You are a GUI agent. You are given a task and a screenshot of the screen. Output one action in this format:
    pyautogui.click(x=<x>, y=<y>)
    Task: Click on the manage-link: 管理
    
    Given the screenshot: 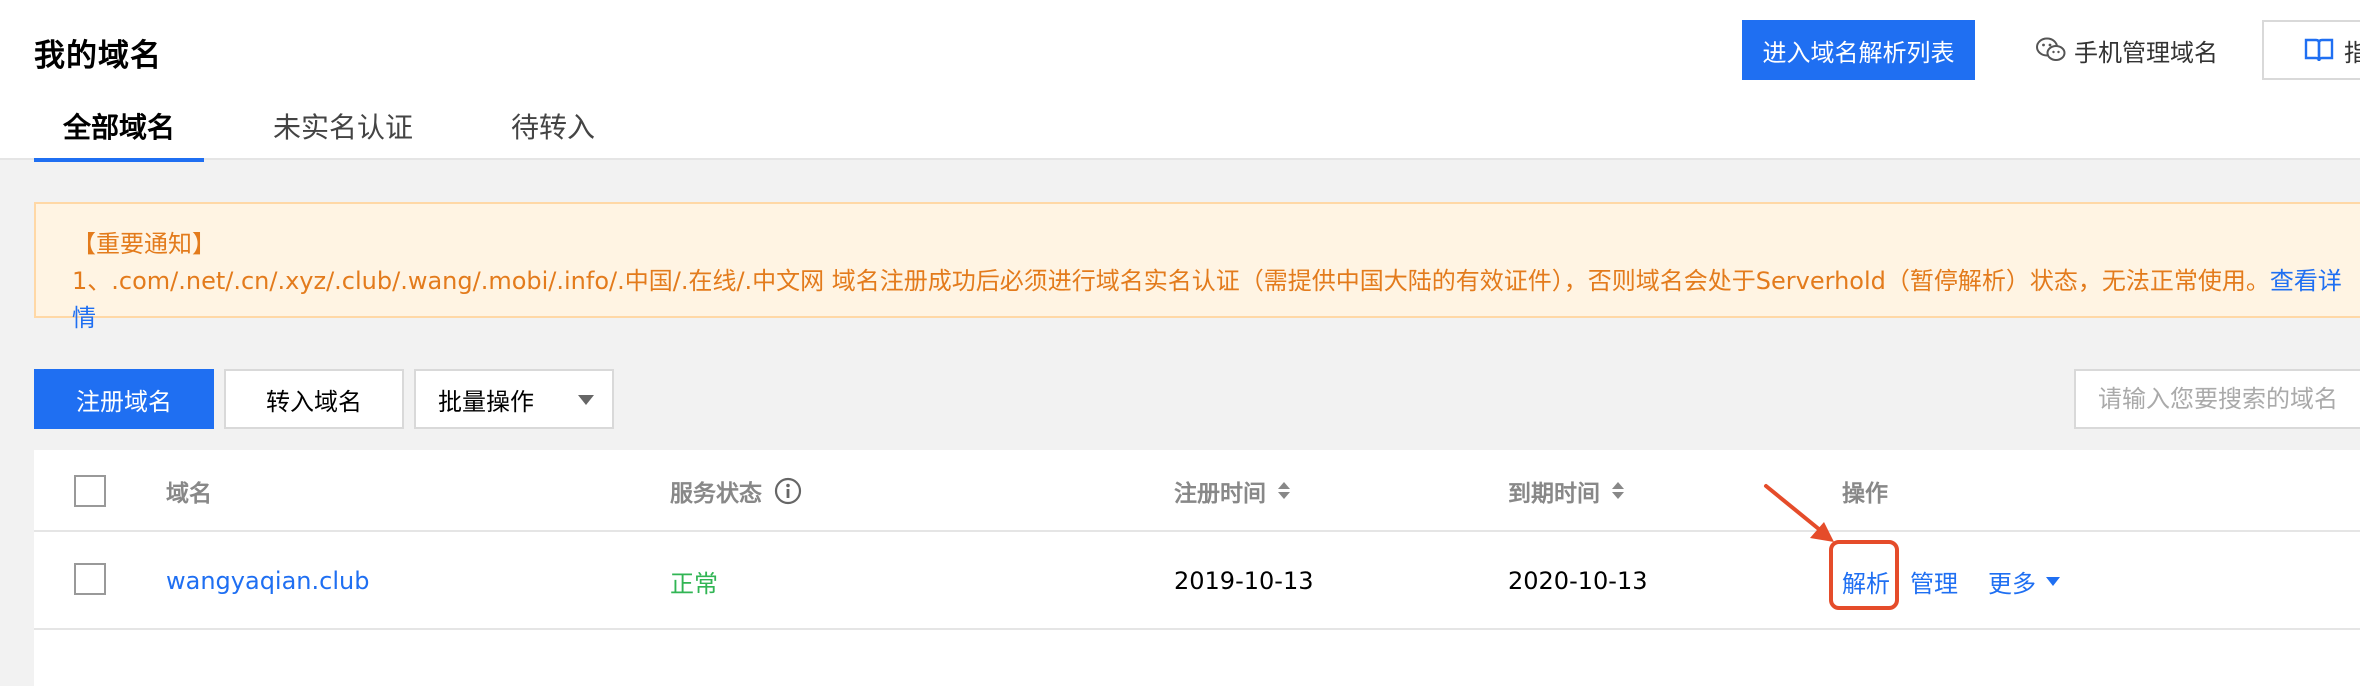 What is the action you would take?
    pyautogui.click(x=1934, y=581)
    